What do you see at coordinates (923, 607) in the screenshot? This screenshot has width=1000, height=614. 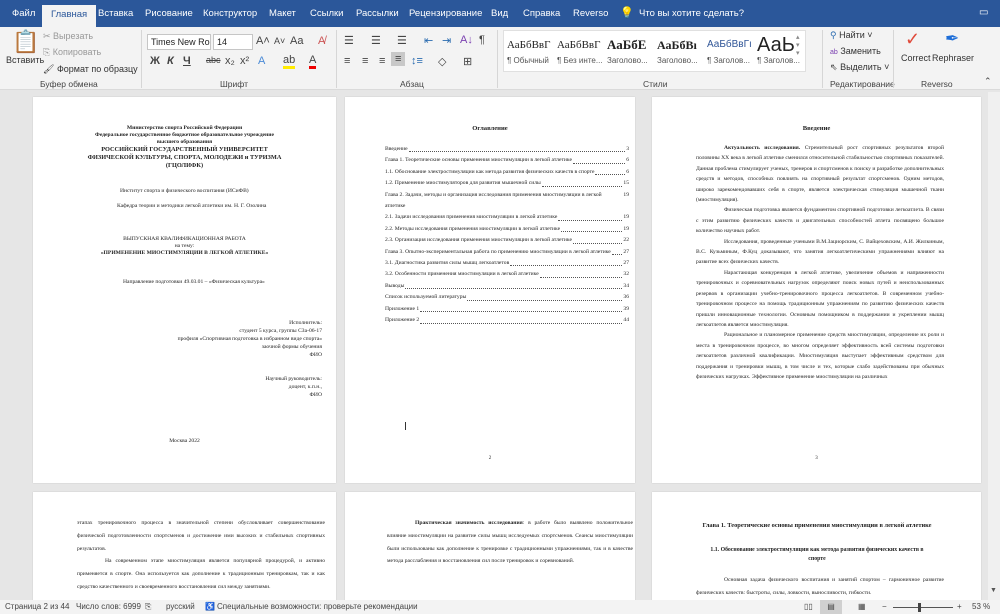 I see `zoom-slider` at bounding box center [923, 607].